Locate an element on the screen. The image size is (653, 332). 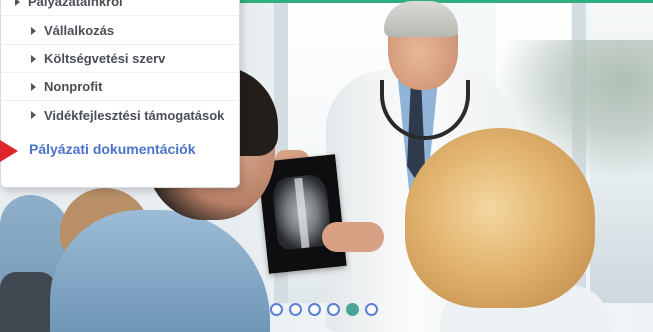
menu-item-palyazati-dokumentaciok: Pályázati dokumentációk is located at coordinates (120, 149).